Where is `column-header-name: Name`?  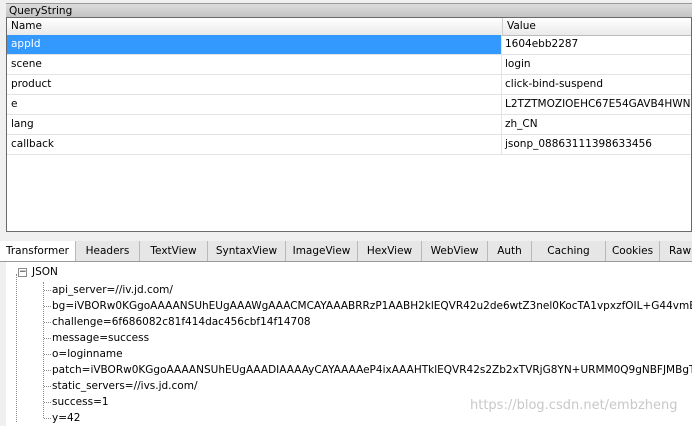 column-header-name: Name is located at coordinates (26, 26).